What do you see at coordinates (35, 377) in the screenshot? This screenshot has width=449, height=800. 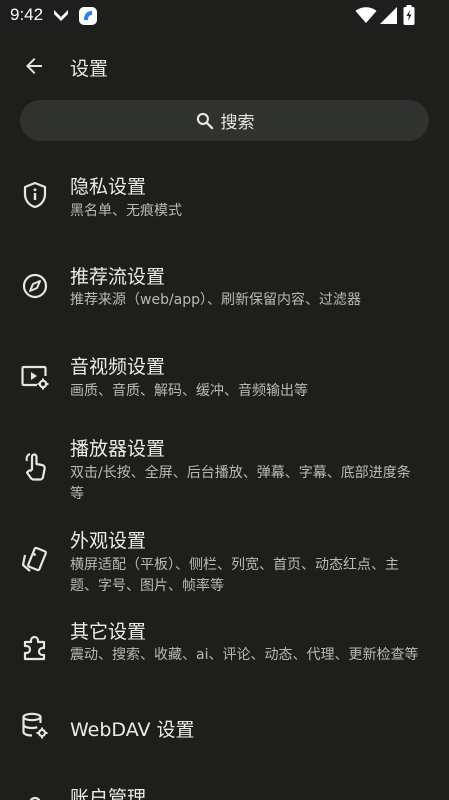 I see `video-settings-icon` at bounding box center [35, 377].